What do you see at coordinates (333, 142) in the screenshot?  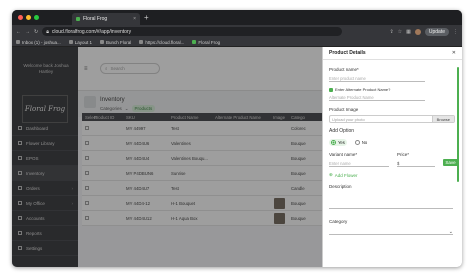 I see `radio-selected-icon` at bounding box center [333, 142].